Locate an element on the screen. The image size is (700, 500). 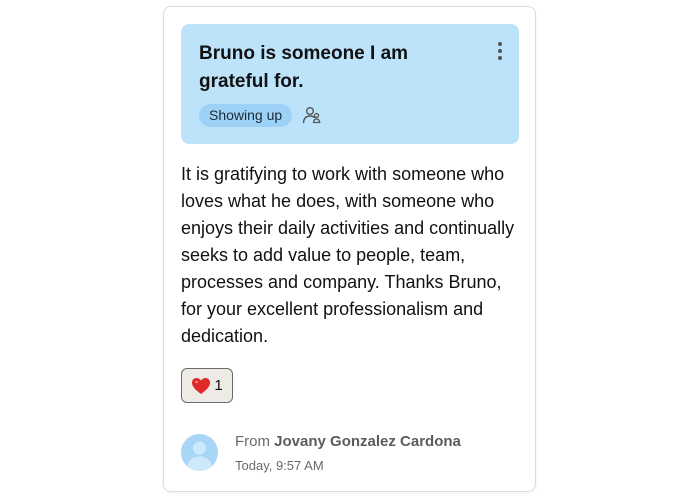
from-label: From is located at coordinates (252, 441).